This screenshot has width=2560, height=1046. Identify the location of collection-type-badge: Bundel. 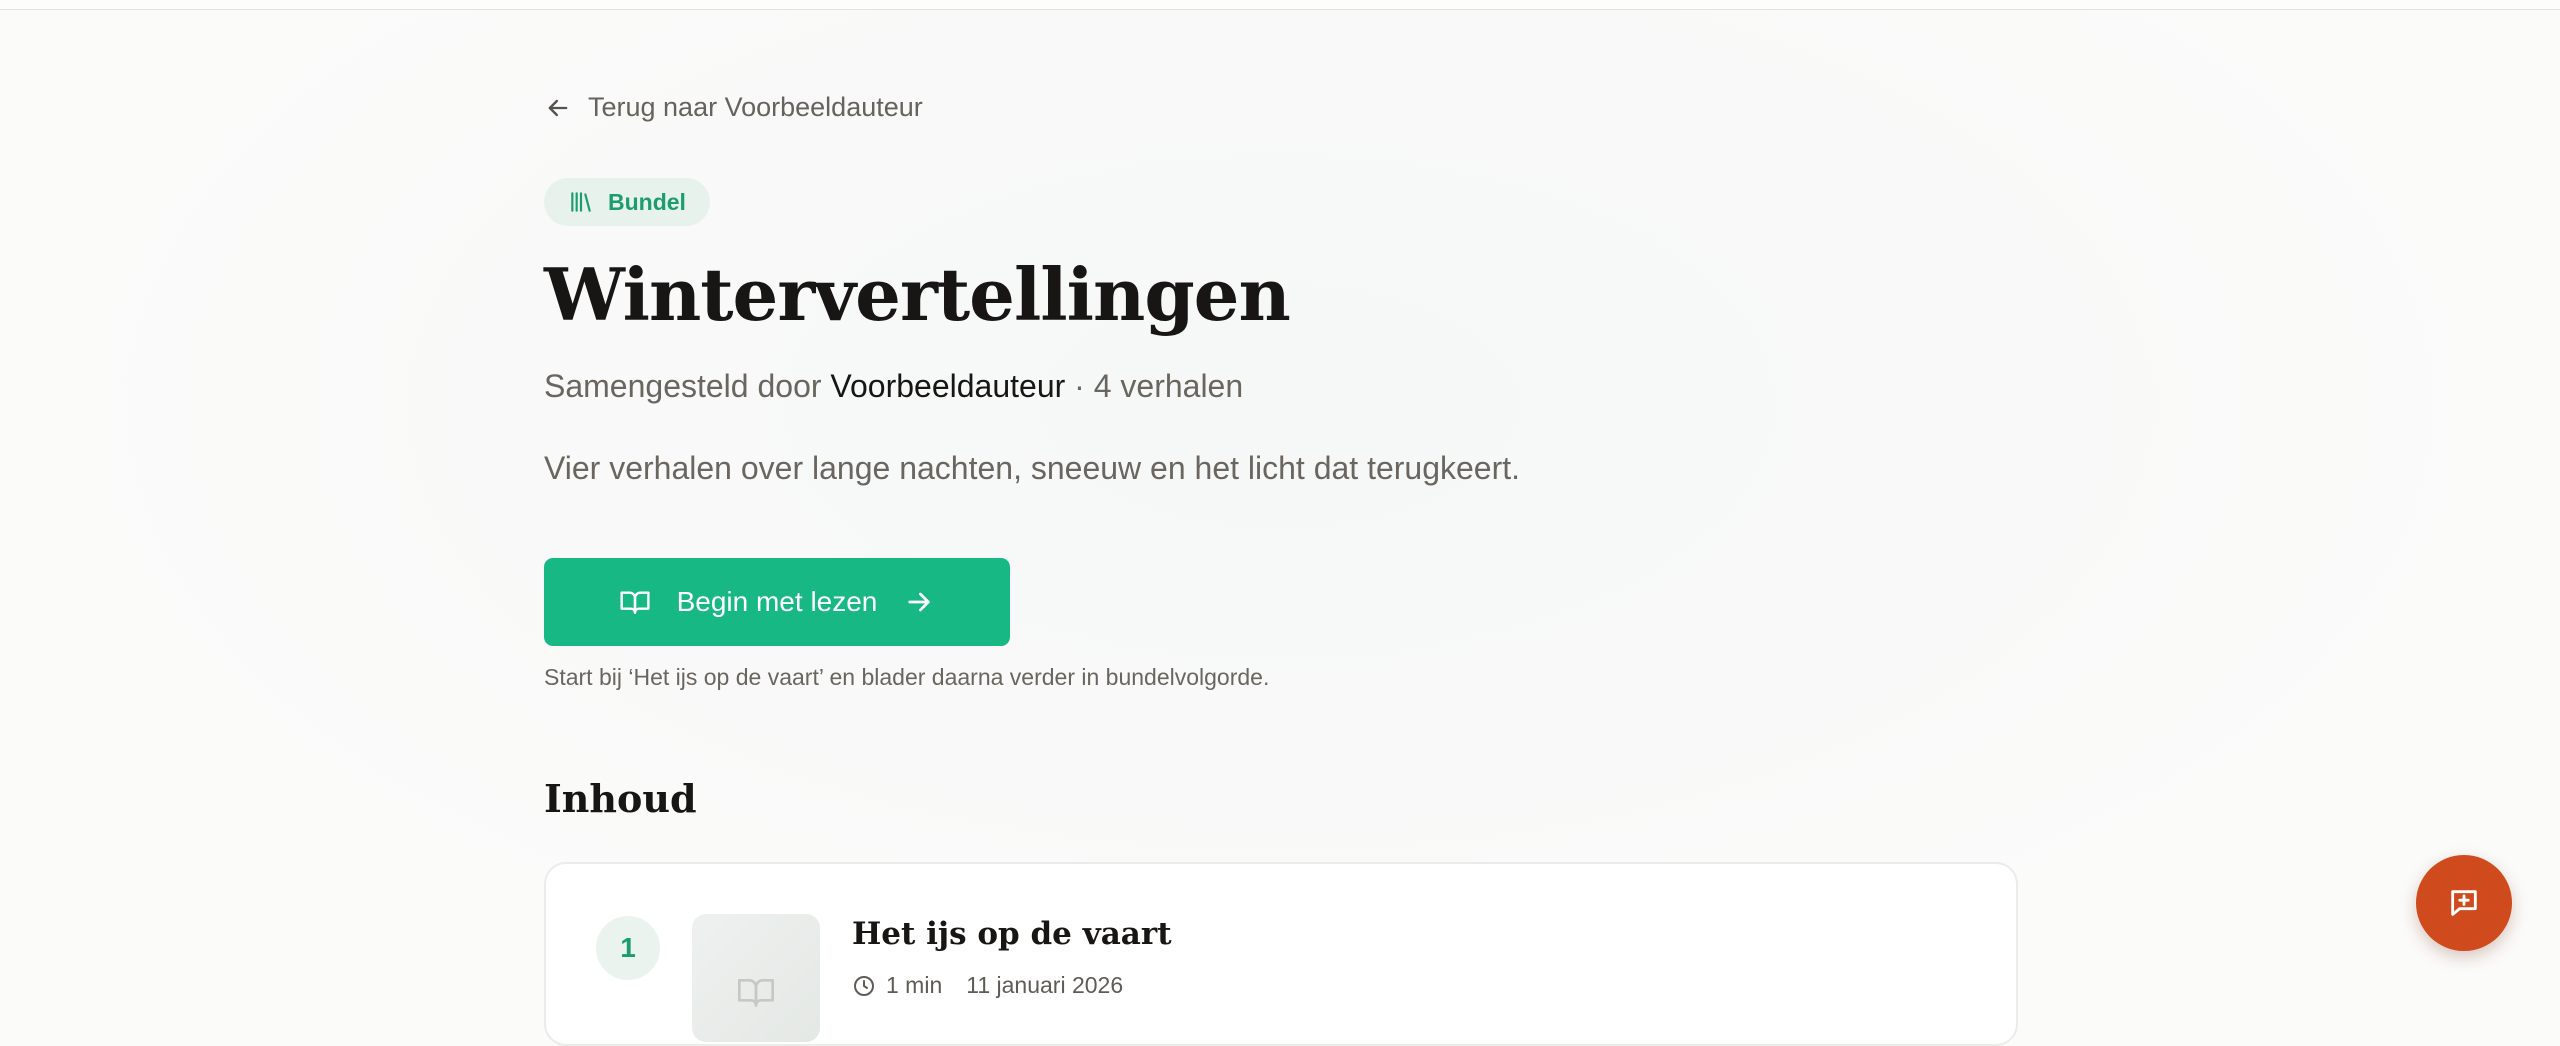
(627, 202).